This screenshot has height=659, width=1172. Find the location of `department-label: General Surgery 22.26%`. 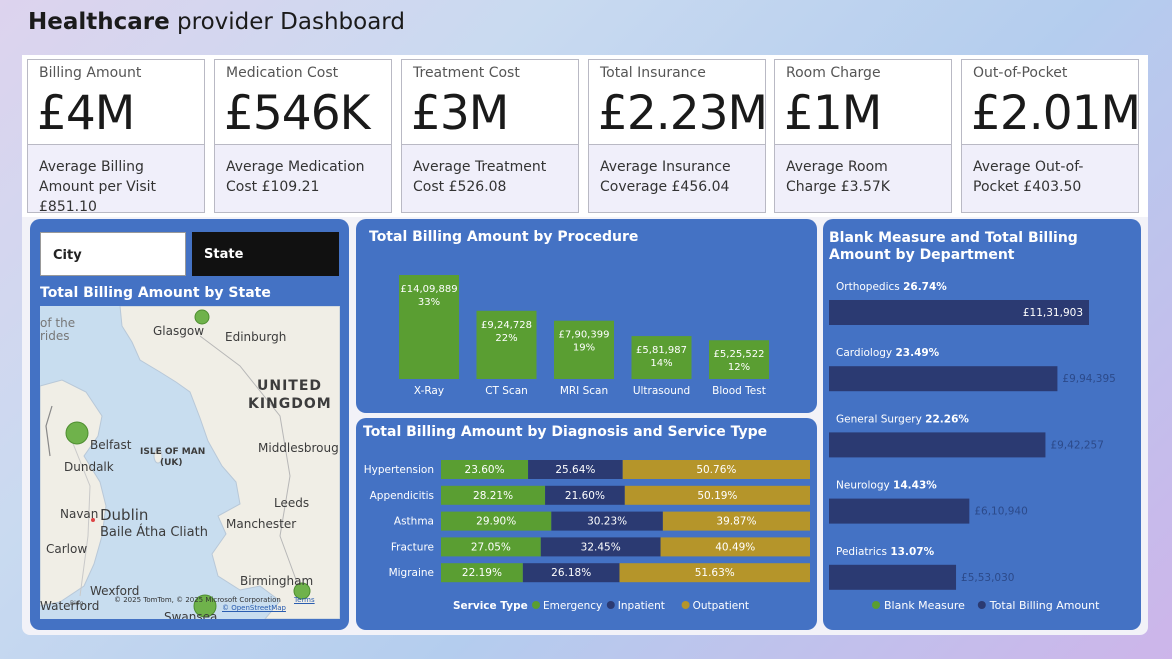

department-label: General Surgery 22.26% is located at coordinates (902, 419).